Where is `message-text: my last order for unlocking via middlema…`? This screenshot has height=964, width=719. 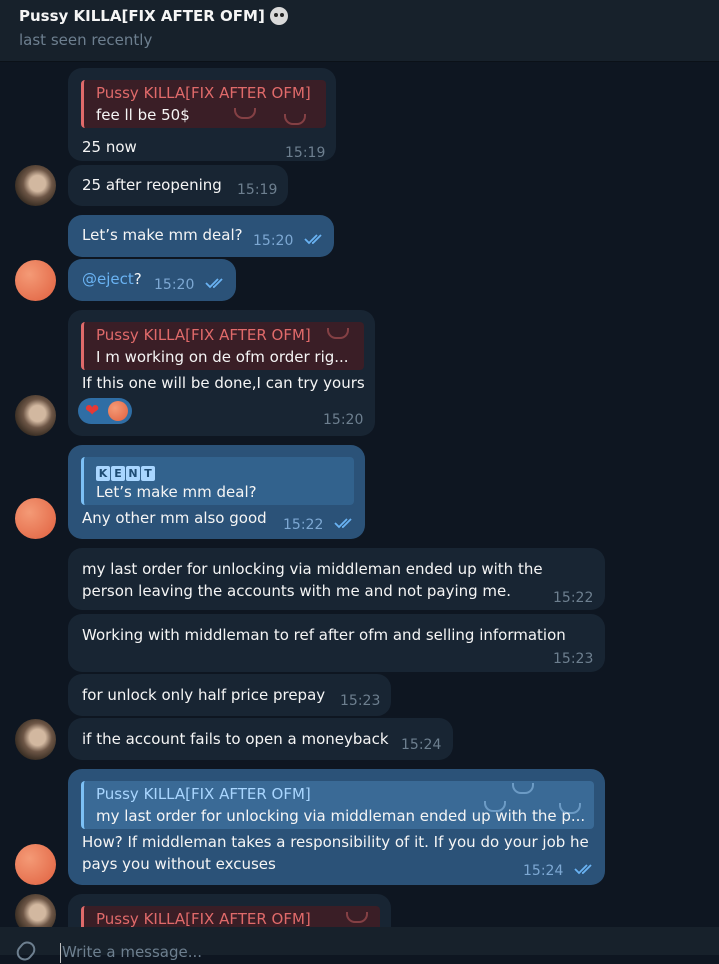
message-text: my last order for unlocking via middlema… is located at coordinates (312, 569).